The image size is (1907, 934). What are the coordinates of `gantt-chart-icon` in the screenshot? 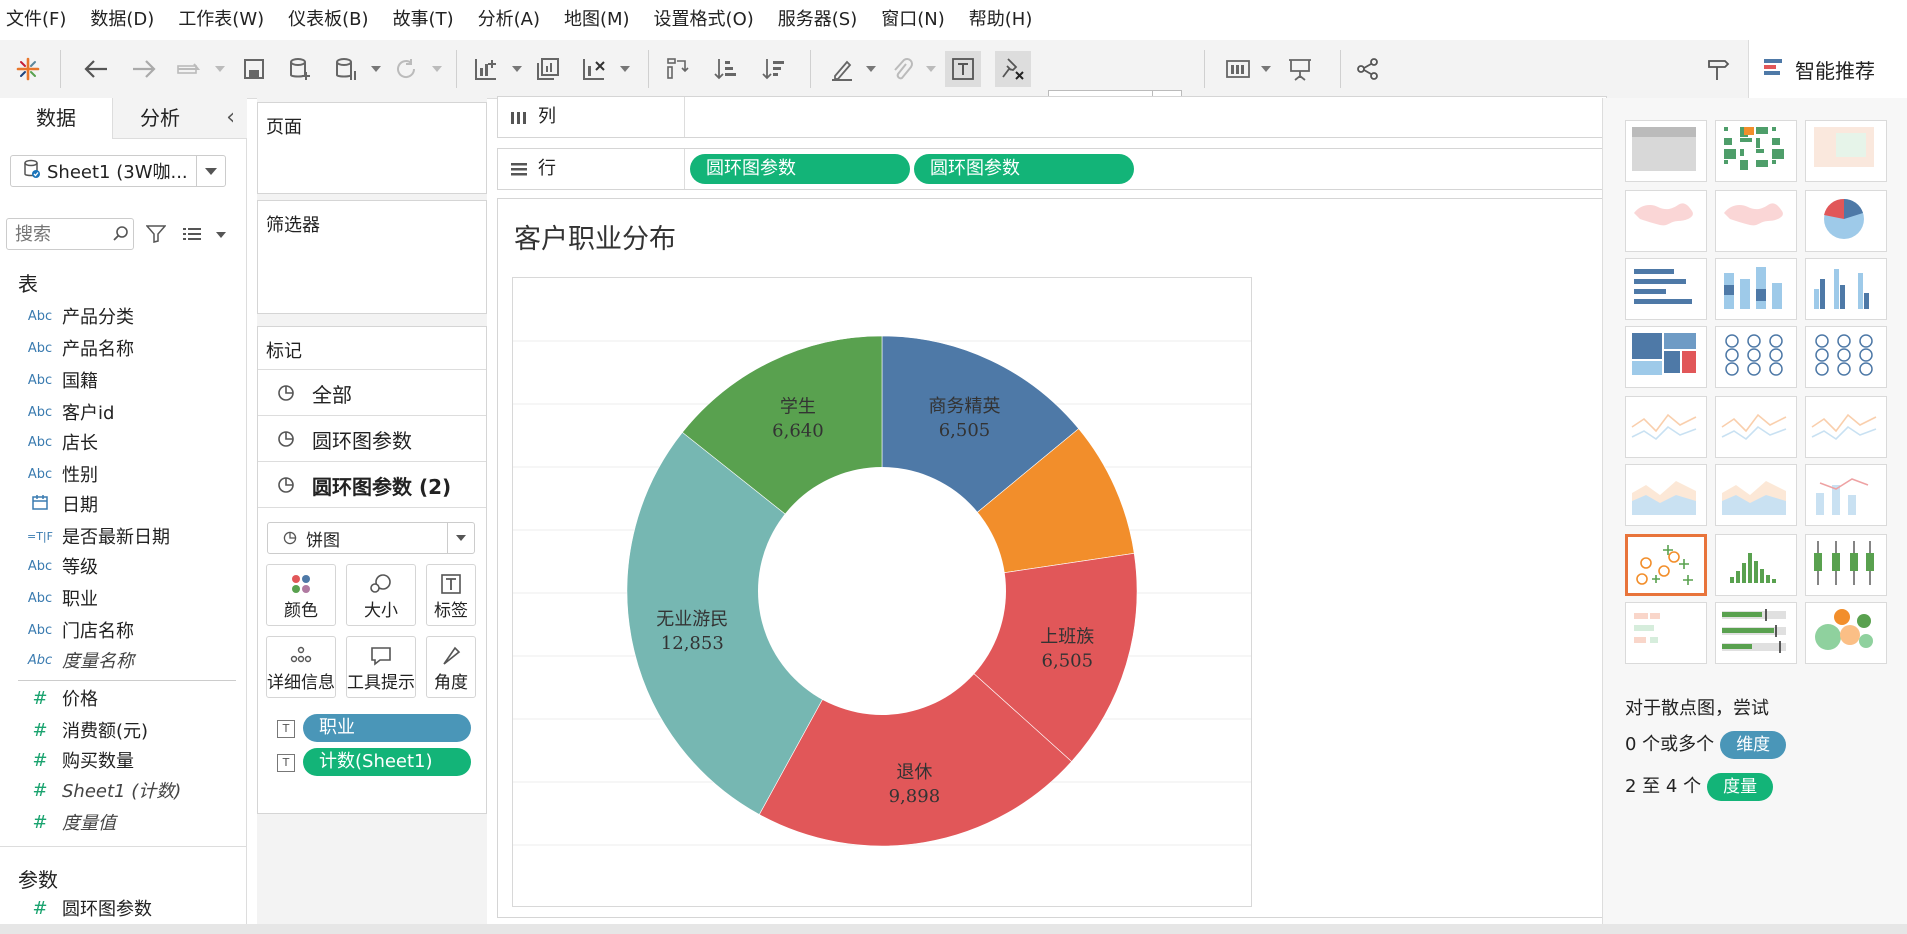 It's located at (1666, 633).